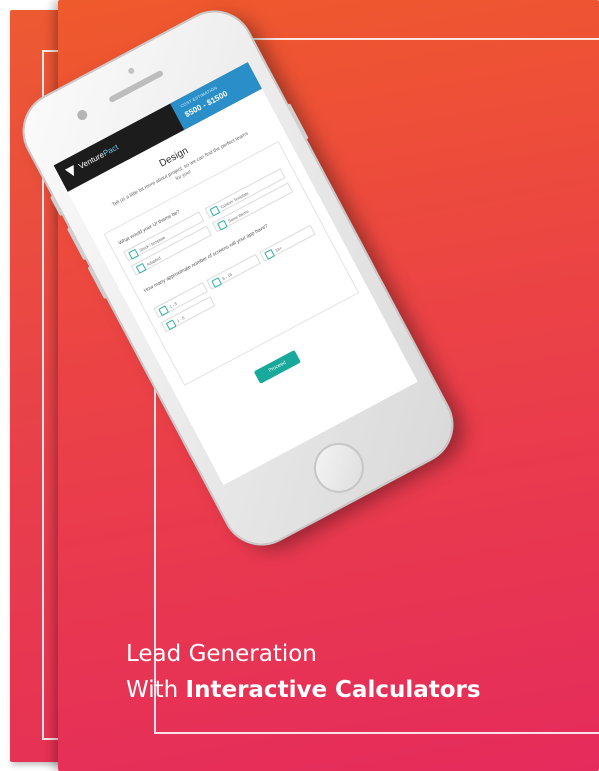 The image size is (599, 771). I want to click on cover-title-line2: With Interactive Calculators, so click(303, 690).